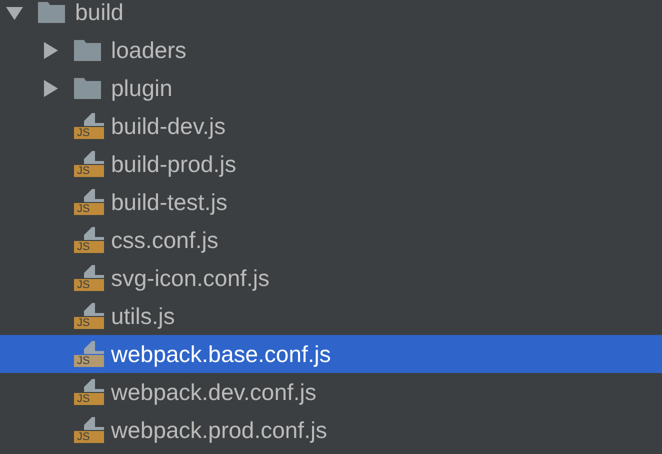 Image resolution: width=662 pixels, height=454 pixels. What do you see at coordinates (148, 50) in the screenshot?
I see `folder-name: loaders` at bounding box center [148, 50].